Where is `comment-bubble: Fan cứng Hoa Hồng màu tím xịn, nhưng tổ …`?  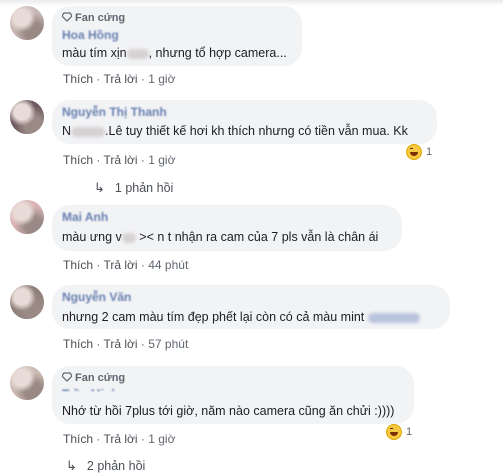 comment-bubble: Fan cứng Hoa Hồng màu tím xịn, nhưng tổ … is located at coordinates (177, 36).